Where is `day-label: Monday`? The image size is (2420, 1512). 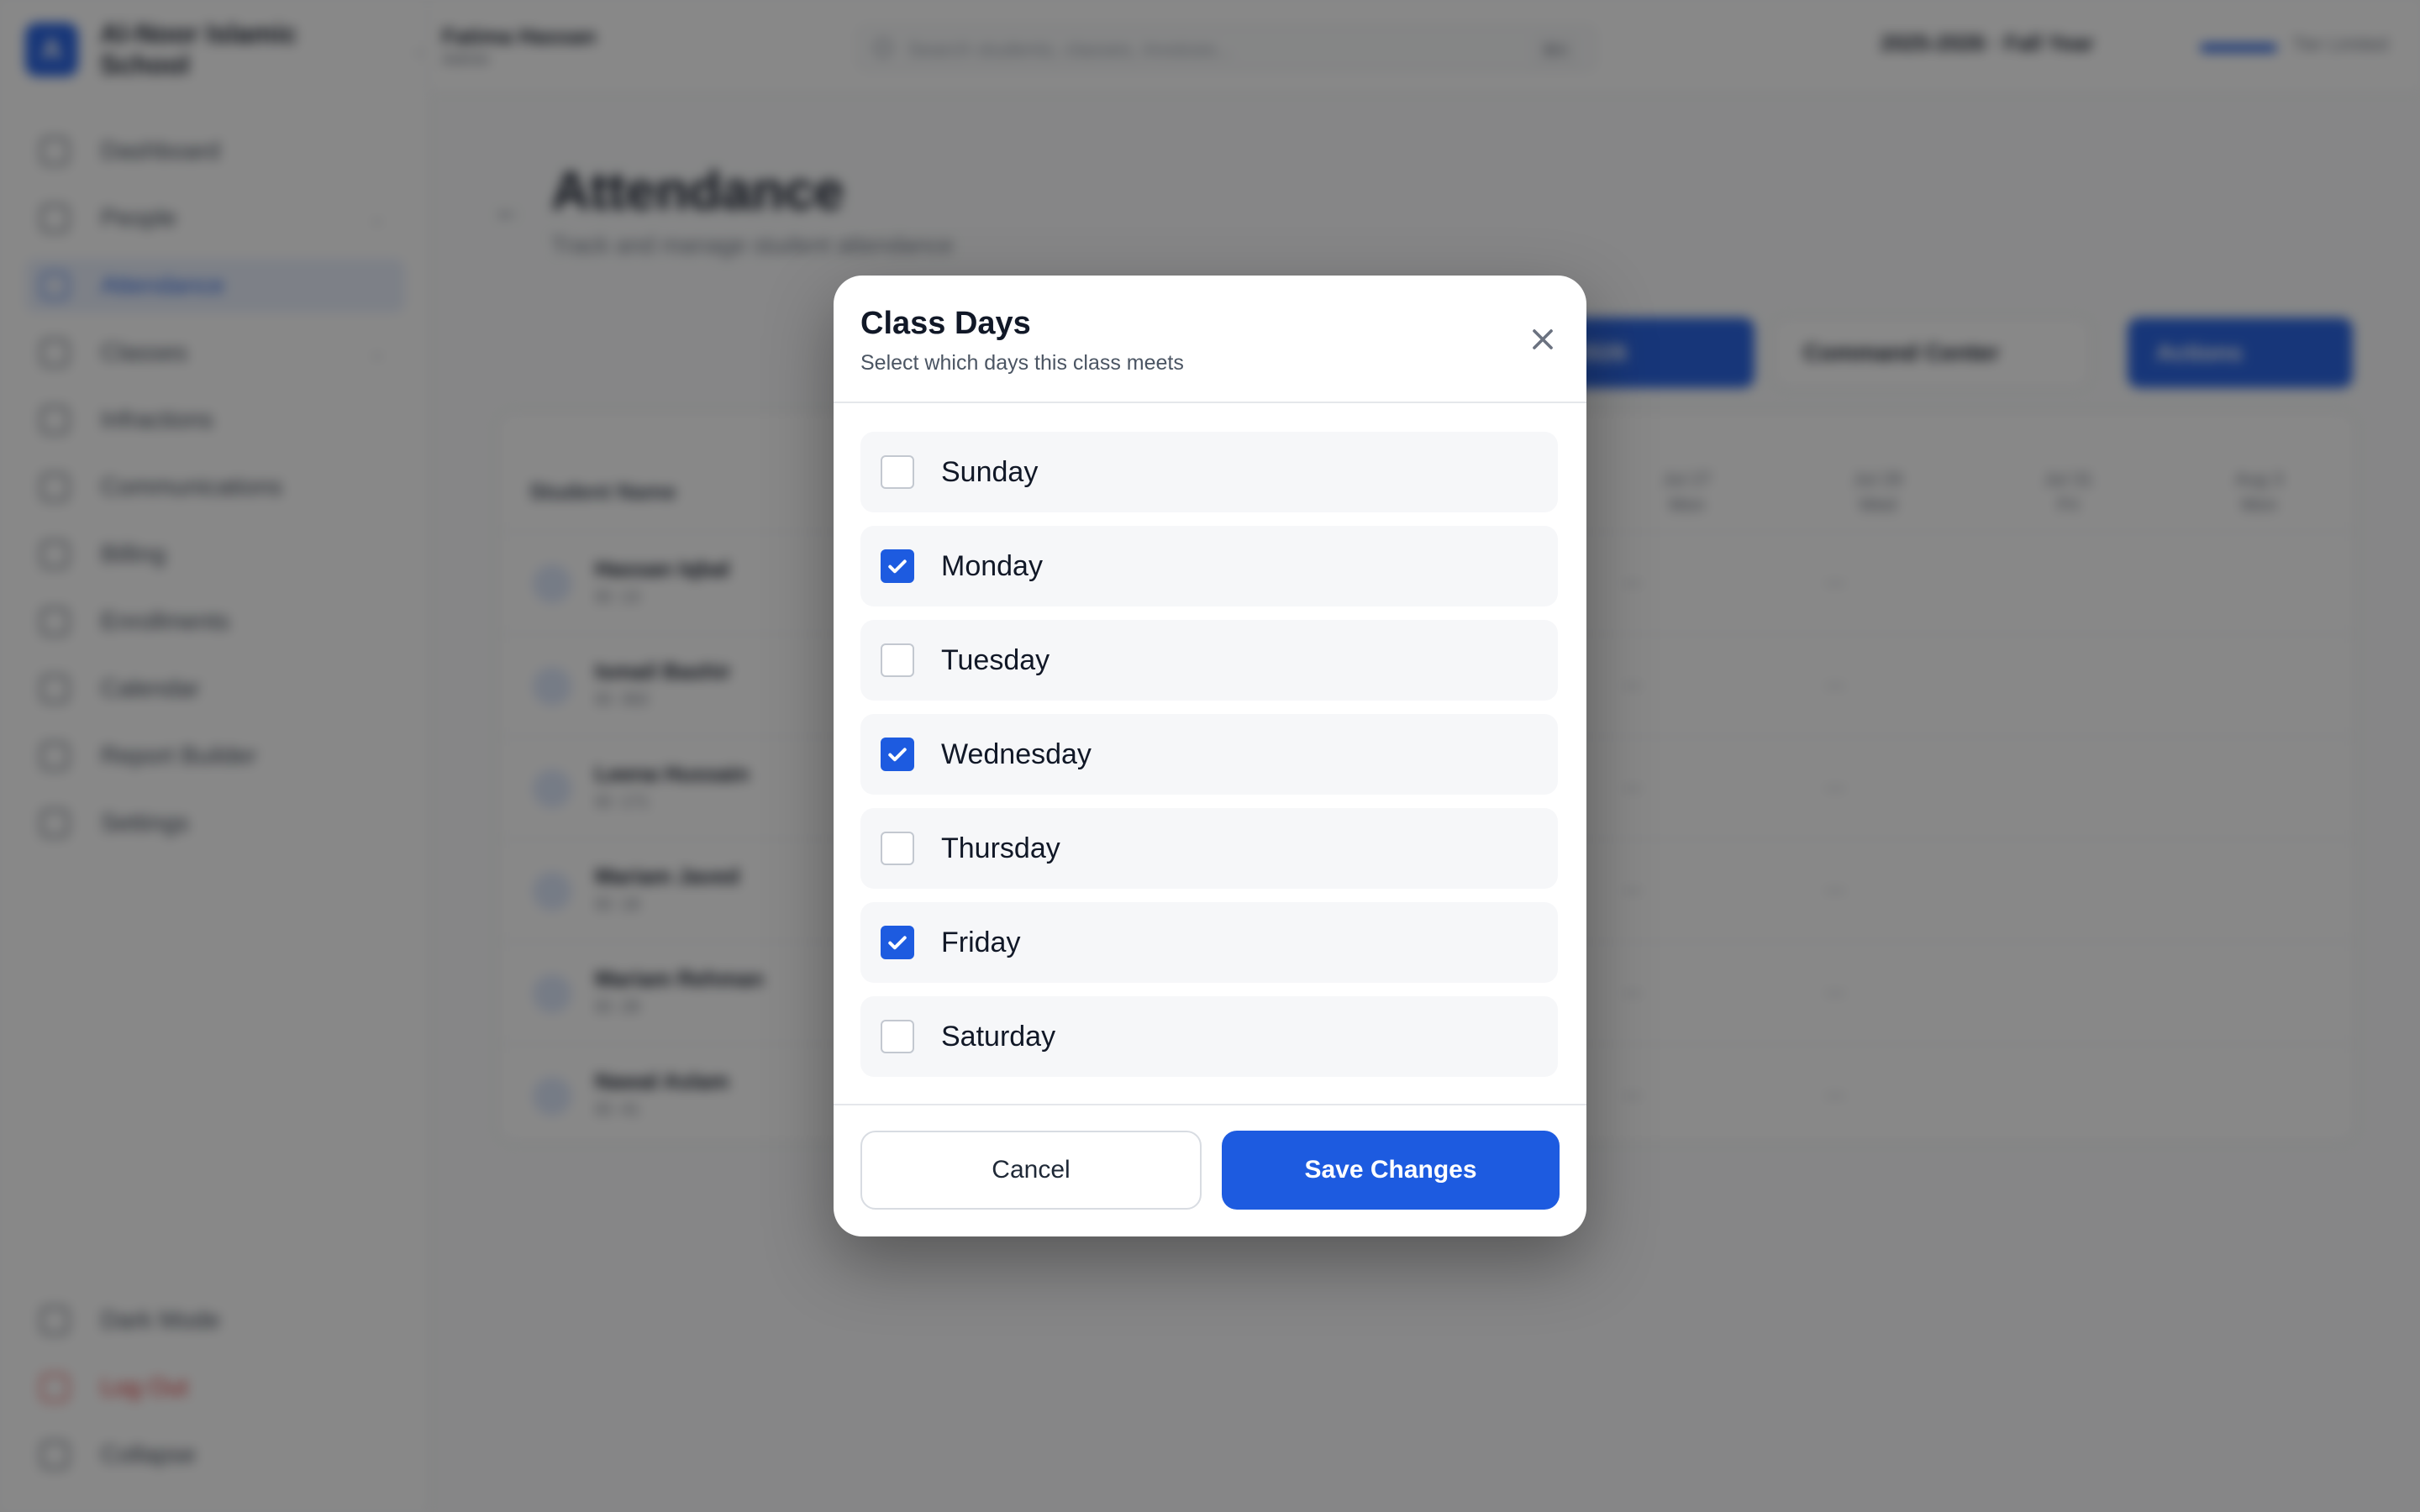
day-label: Monday is located at coordinates (992, 565).